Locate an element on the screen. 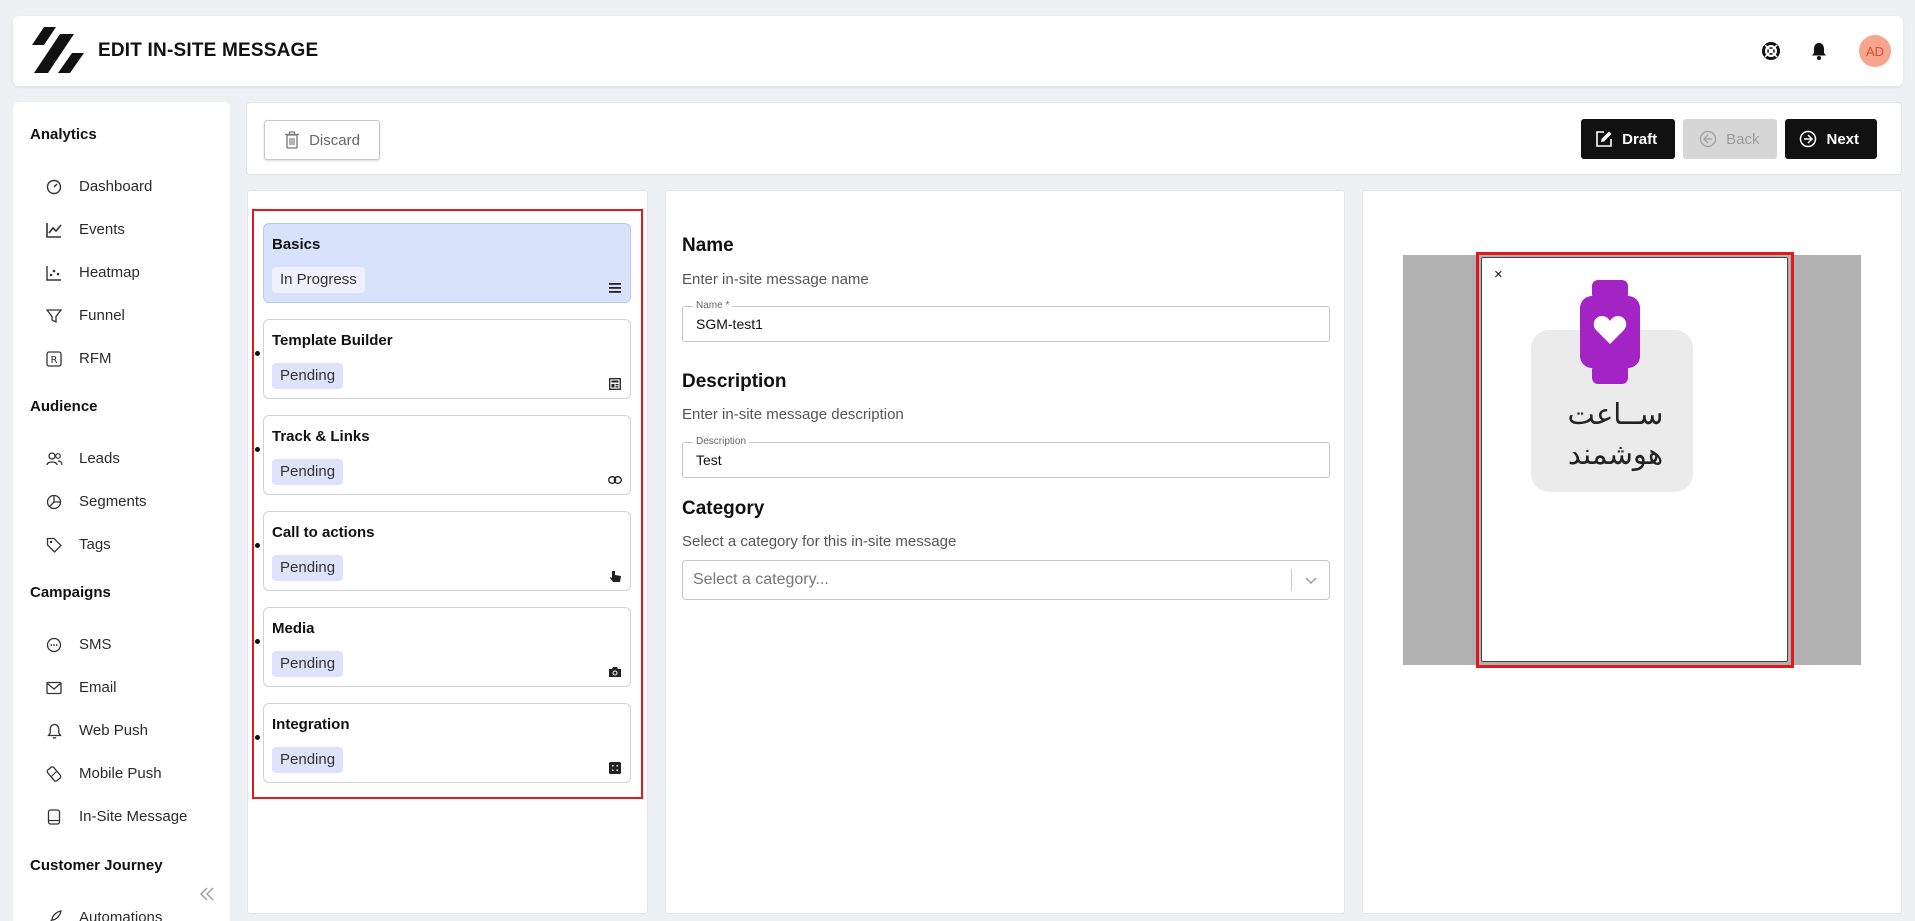 The image size is (1915, 921). brand-logo-icon is located at coordinates (57, 52).